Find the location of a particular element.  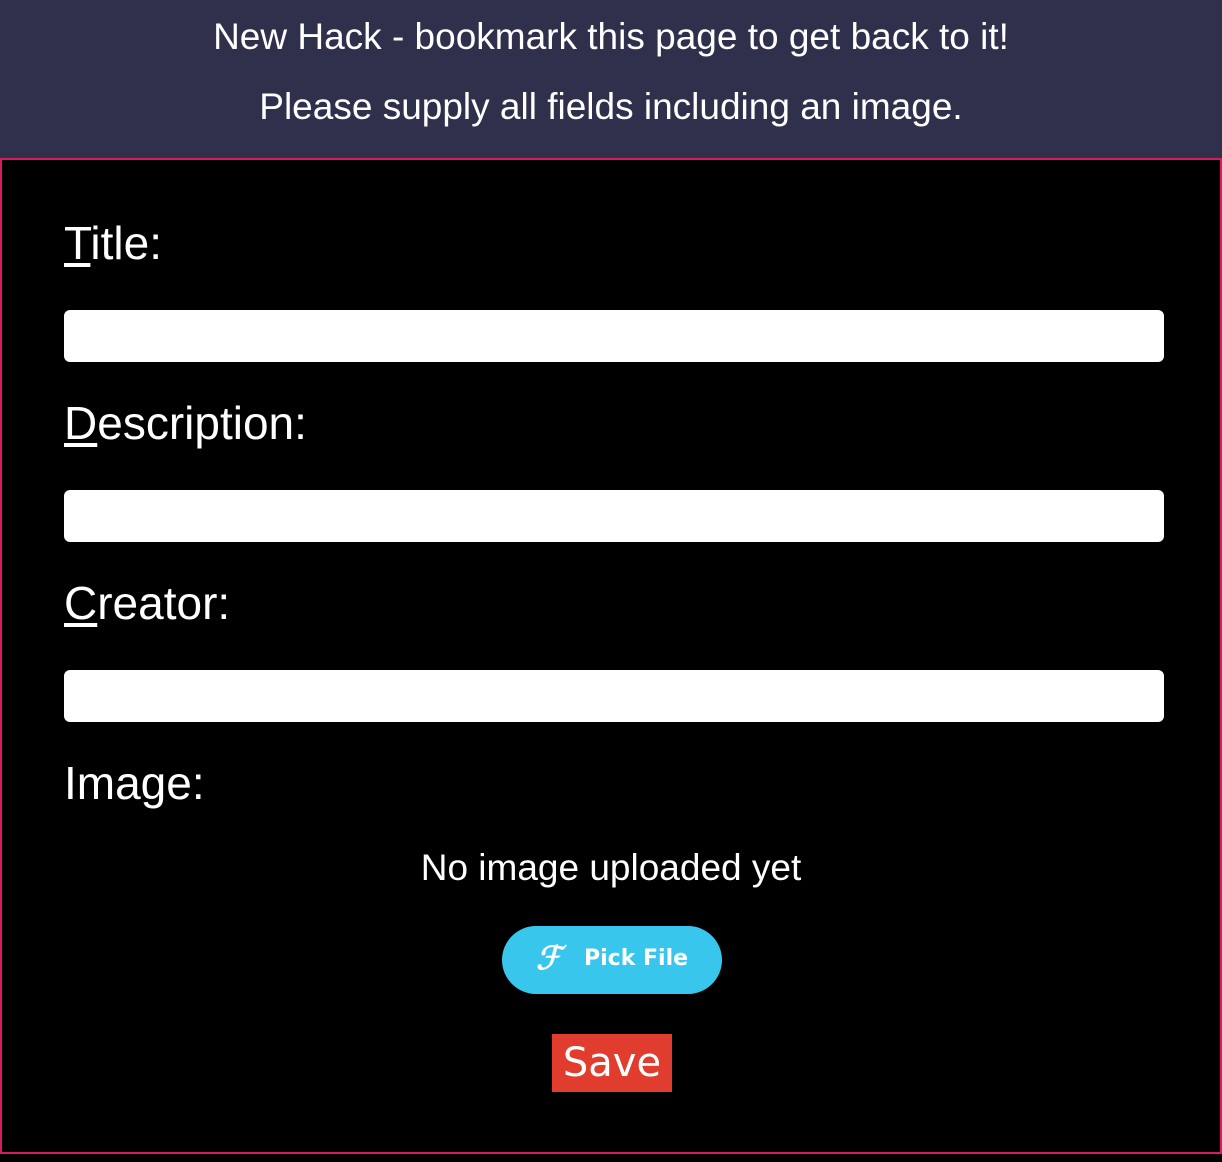

filestack-f-icon: ℱ is located at coordinates (549, 958).